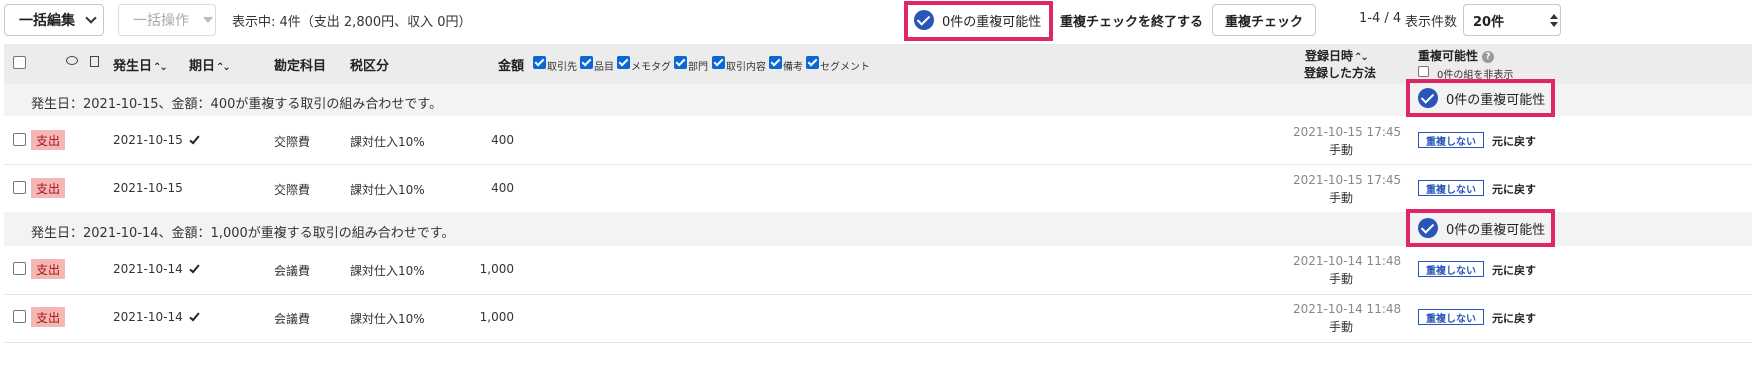  I want to click on row-divider, so click(878, 342).